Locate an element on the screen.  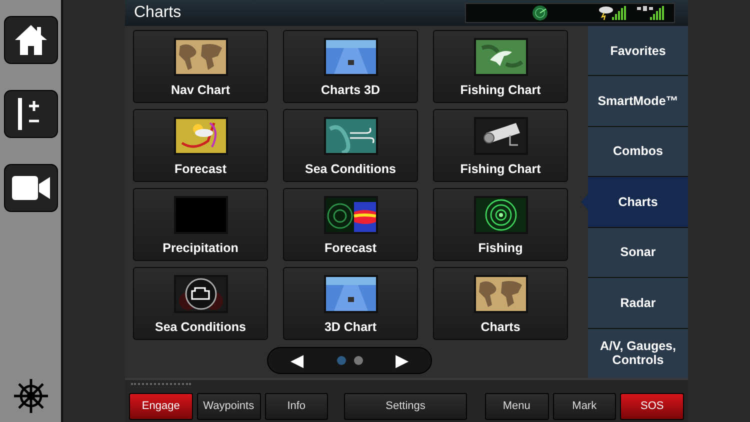
zoom-button is located at coordinates (31, 114).